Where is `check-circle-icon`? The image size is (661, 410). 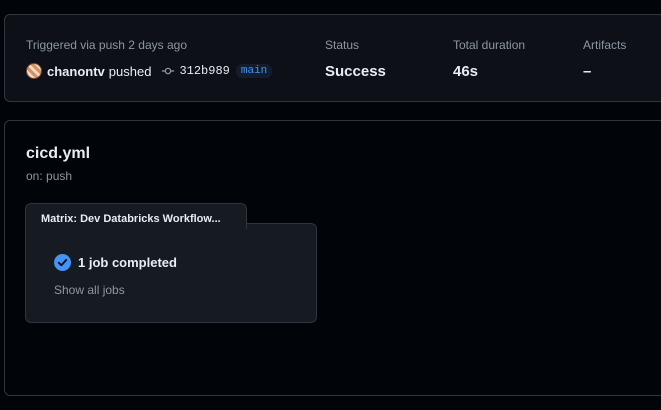 check-circle-icon is located at coordinates (62, 262).